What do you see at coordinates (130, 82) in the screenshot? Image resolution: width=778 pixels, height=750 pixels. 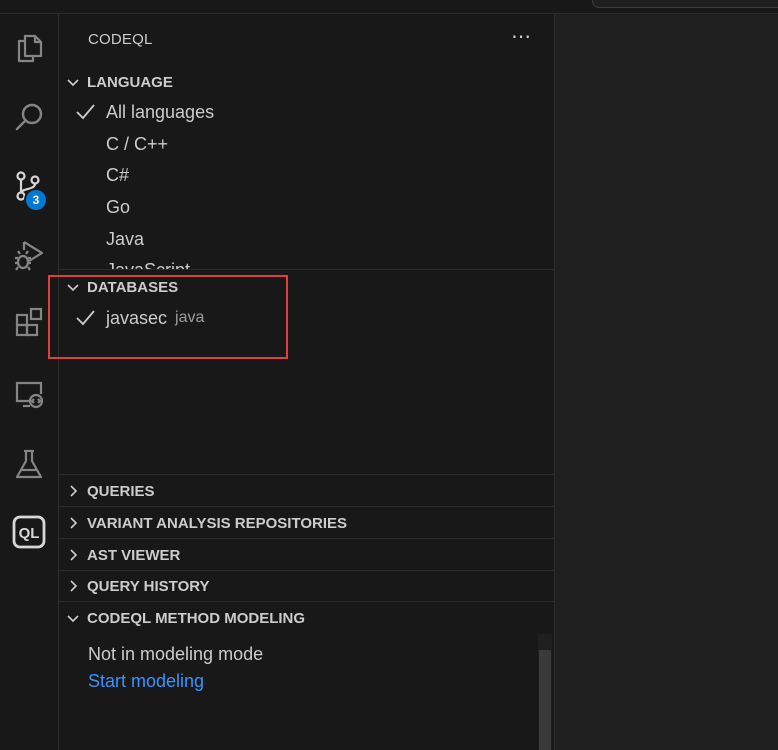 I see `section-language-label: LANGUAGE` at bounding box center [130, 82].